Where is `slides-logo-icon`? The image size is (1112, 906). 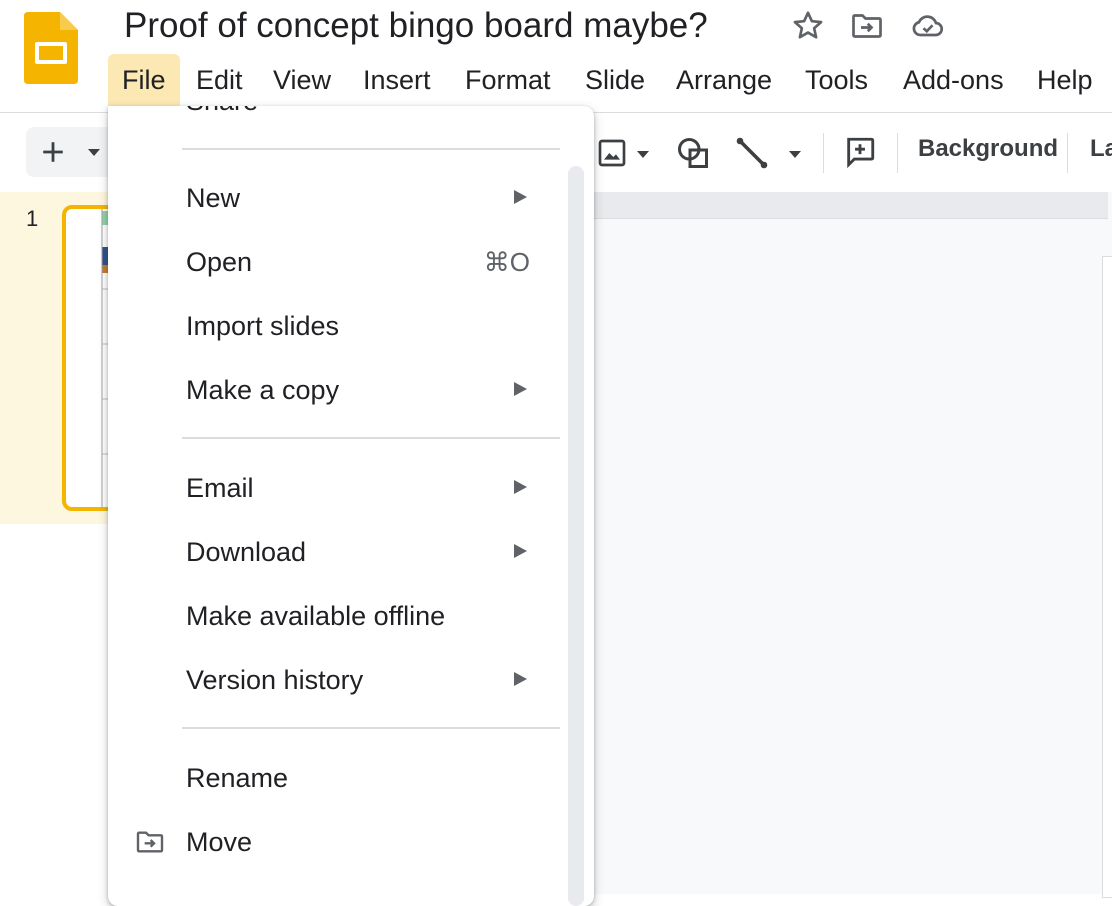
slides-logo-icon is located at coordinates (51, 48).